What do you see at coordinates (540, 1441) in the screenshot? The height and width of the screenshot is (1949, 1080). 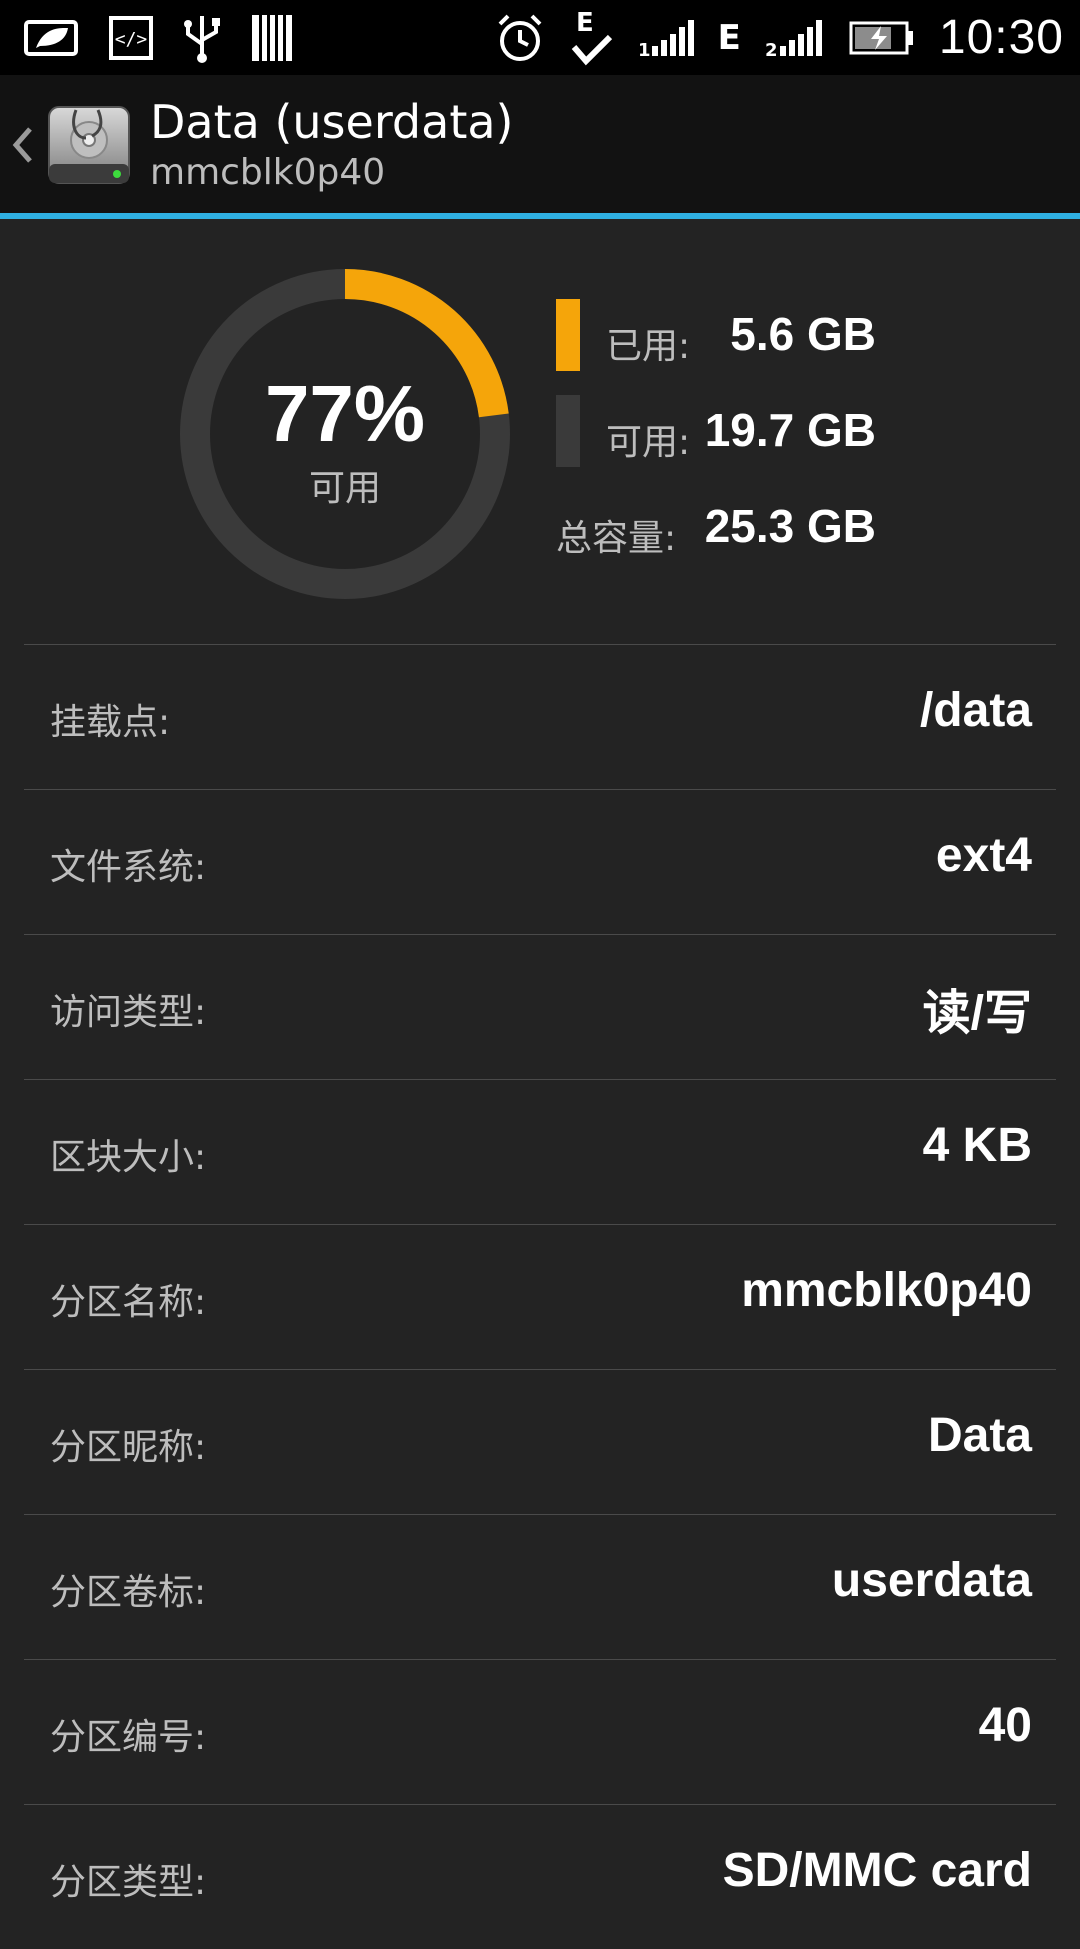 I see `detail-row: 分区昵称: Data` at bounding box center [540, 1441].